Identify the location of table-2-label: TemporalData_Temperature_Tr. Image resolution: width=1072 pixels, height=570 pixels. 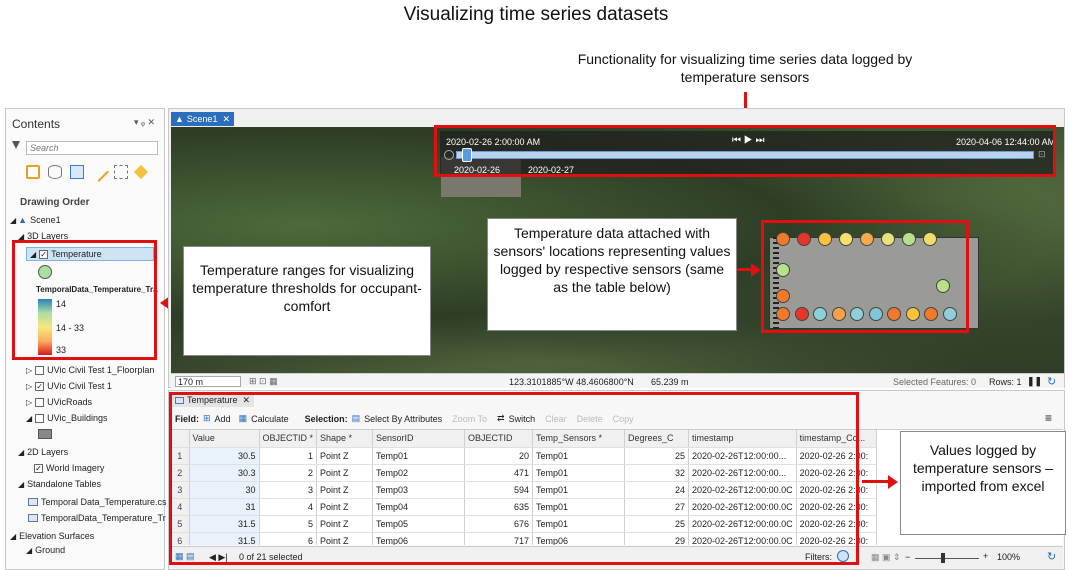
(103, 518).